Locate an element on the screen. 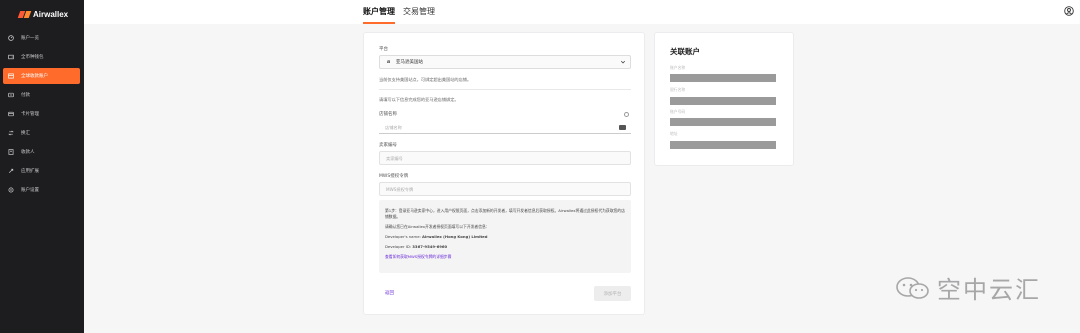  plugin-icon is located at coordinates (11, 171).